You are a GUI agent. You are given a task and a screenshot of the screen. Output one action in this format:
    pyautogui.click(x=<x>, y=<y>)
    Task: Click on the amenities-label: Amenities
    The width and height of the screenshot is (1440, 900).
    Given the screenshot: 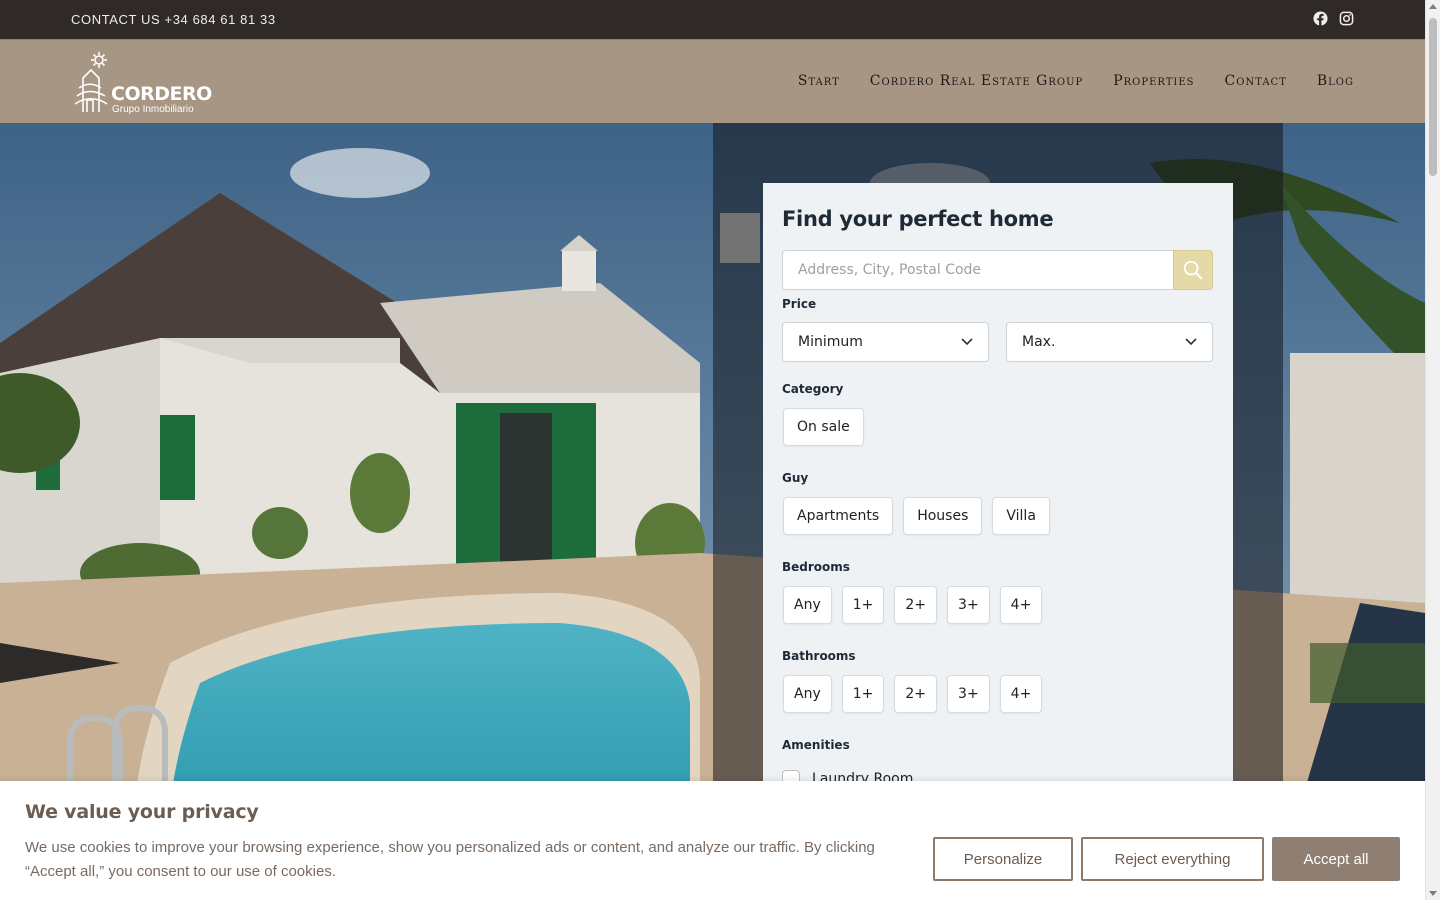 What is the action you would take?
    pyautogui.click(x=816, y=745)
    